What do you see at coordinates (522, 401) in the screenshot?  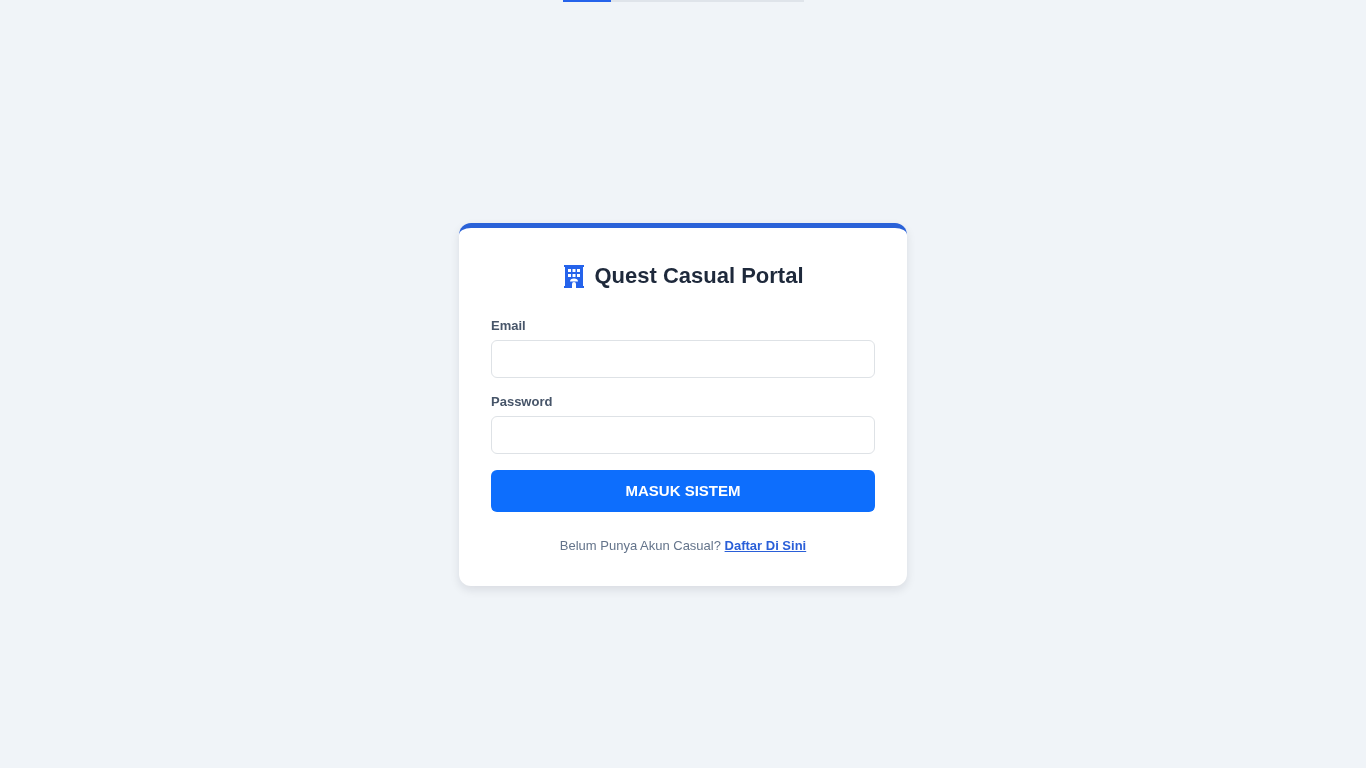 I see `field-label: Password` at bounding box center [522, 401].